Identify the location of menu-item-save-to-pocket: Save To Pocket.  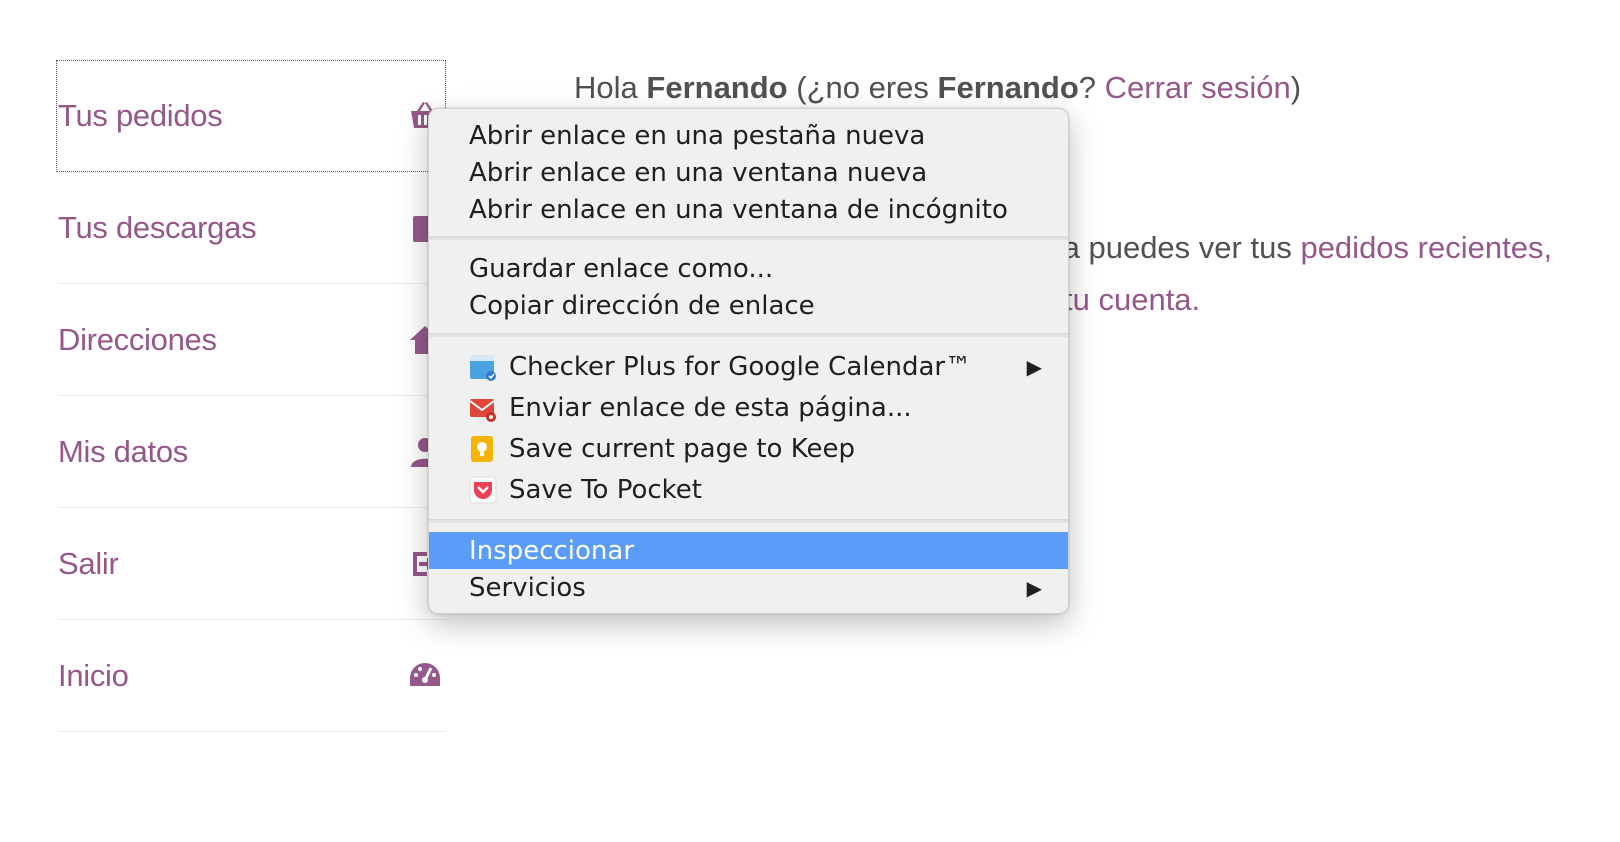
(748, 489).